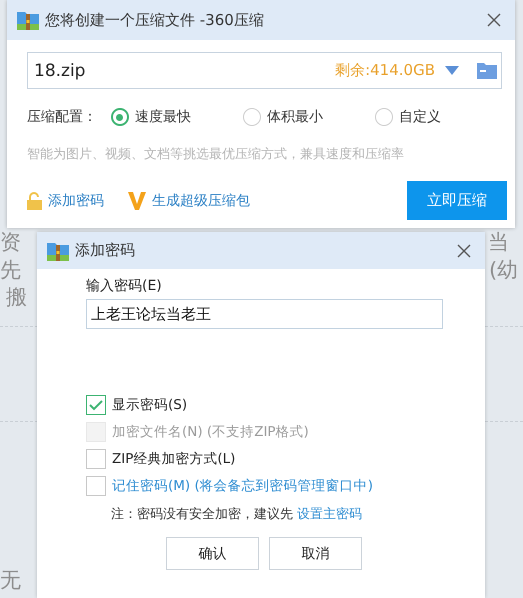 This screenshot has height=598, width=523. What do you see at coordinates (216, 154) in the screenshot?
I see `hint-text: 智能为图片、视频、文档等挑选最优压缩方式，兼具速度和压缩率` at bounding box center [216, 154].